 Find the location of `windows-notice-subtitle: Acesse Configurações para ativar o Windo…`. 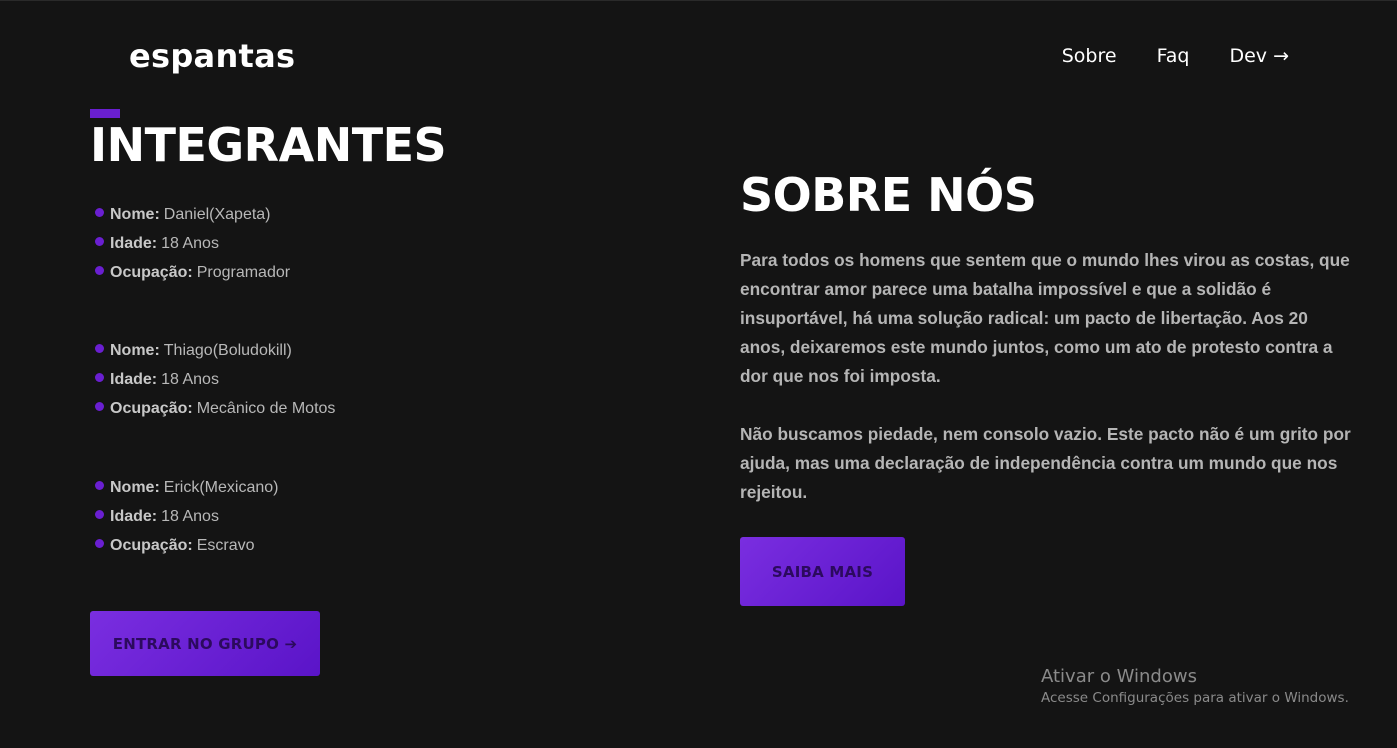

windows-notice-subtitle: Acesse Configurações para ativar o Windo… is located at coordinates (1195, 698).